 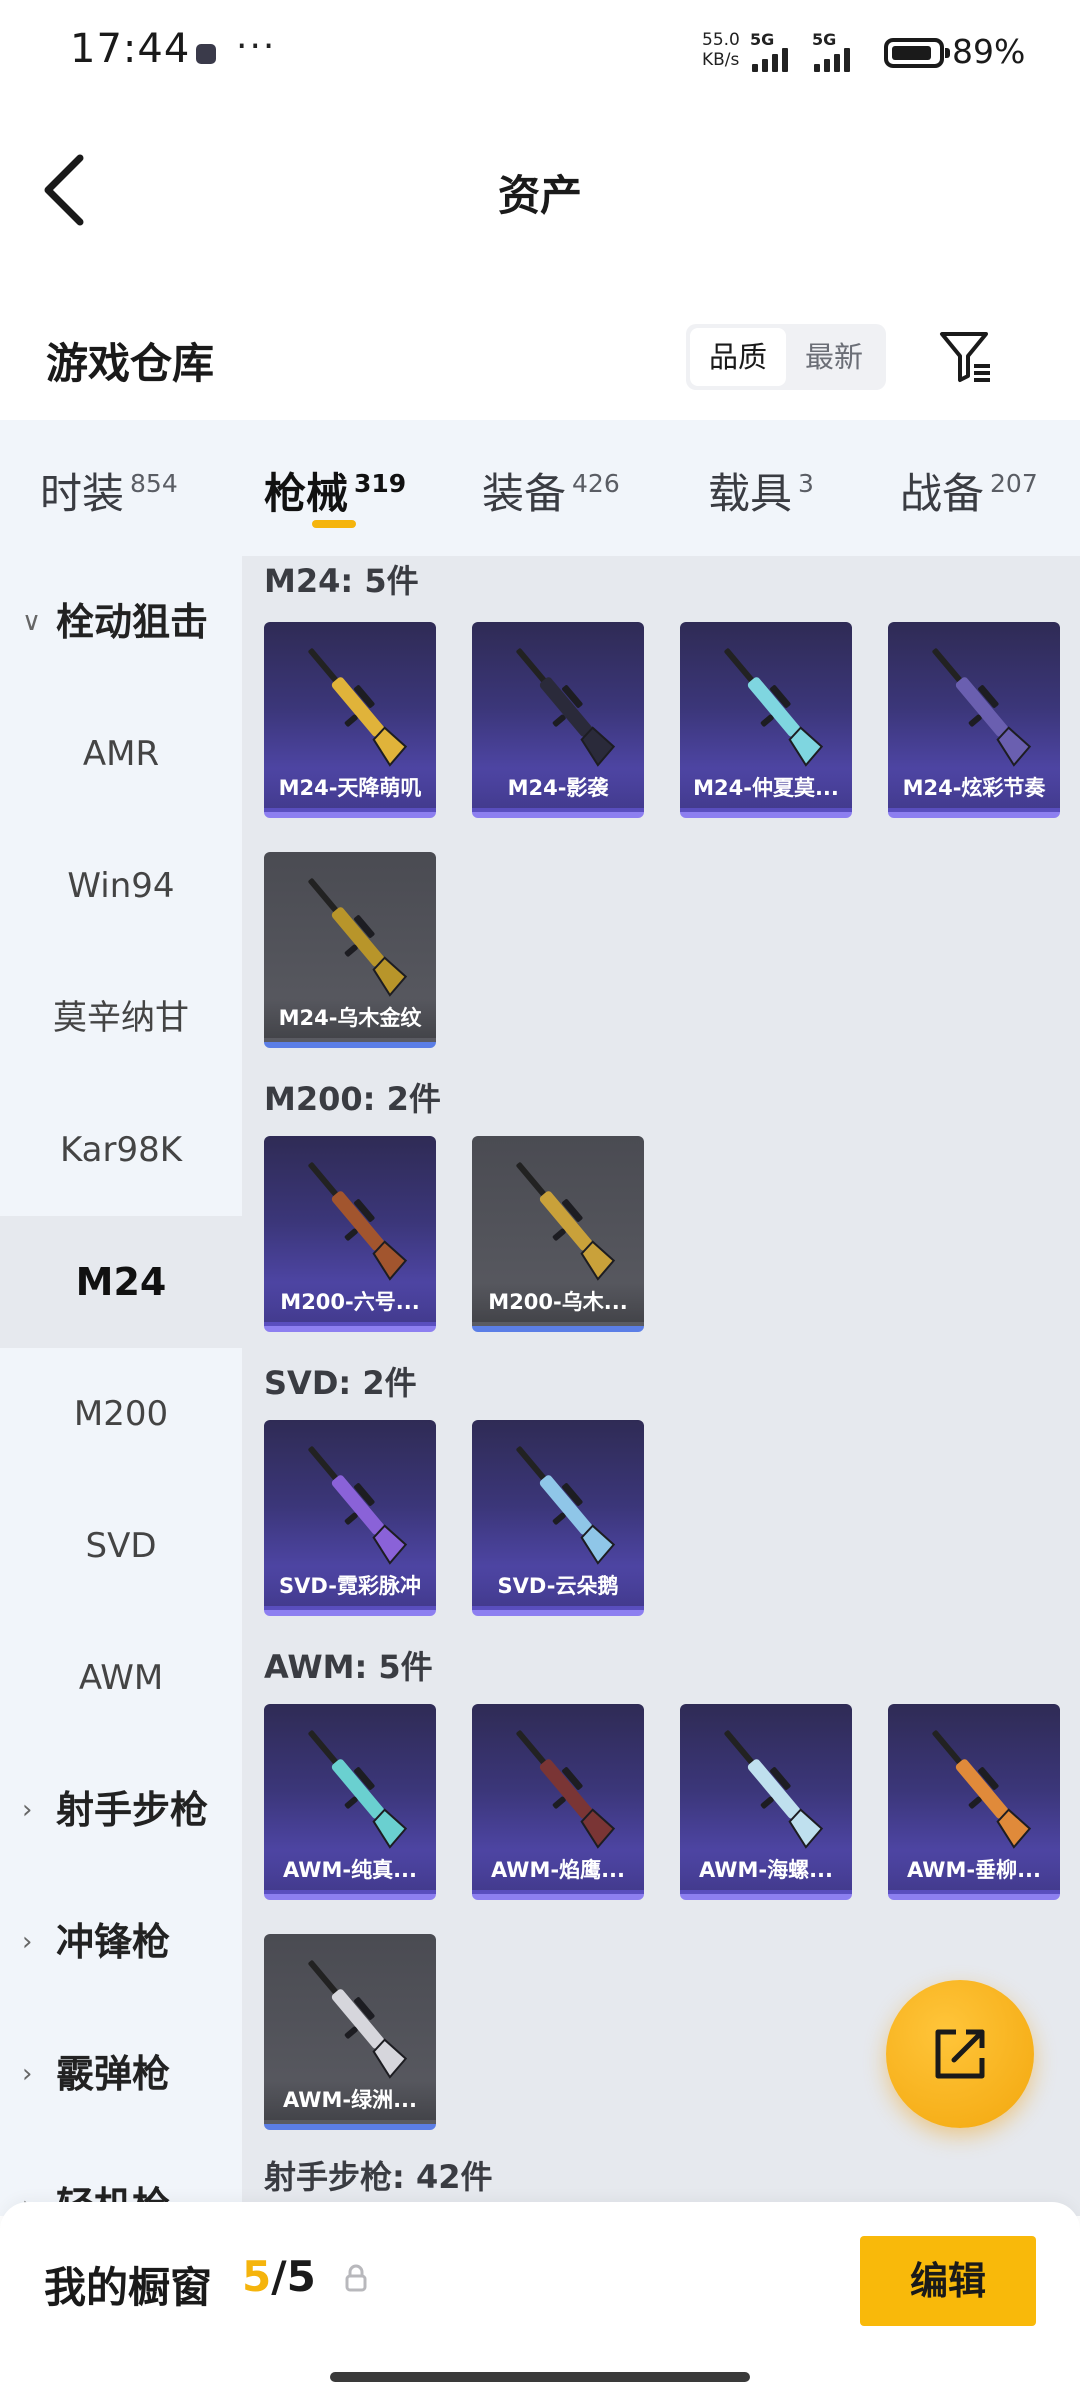 What do you see at coordinates (834, 357) in the screenshot?
I see `sort-option-newest: 最新` at bounding box center [834, 357].